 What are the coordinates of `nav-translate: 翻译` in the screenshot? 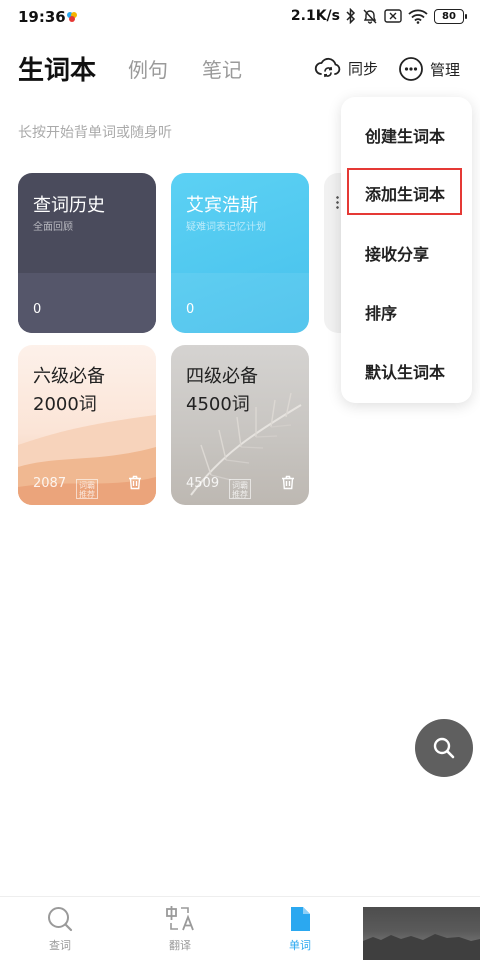 It's located at (180, 929).